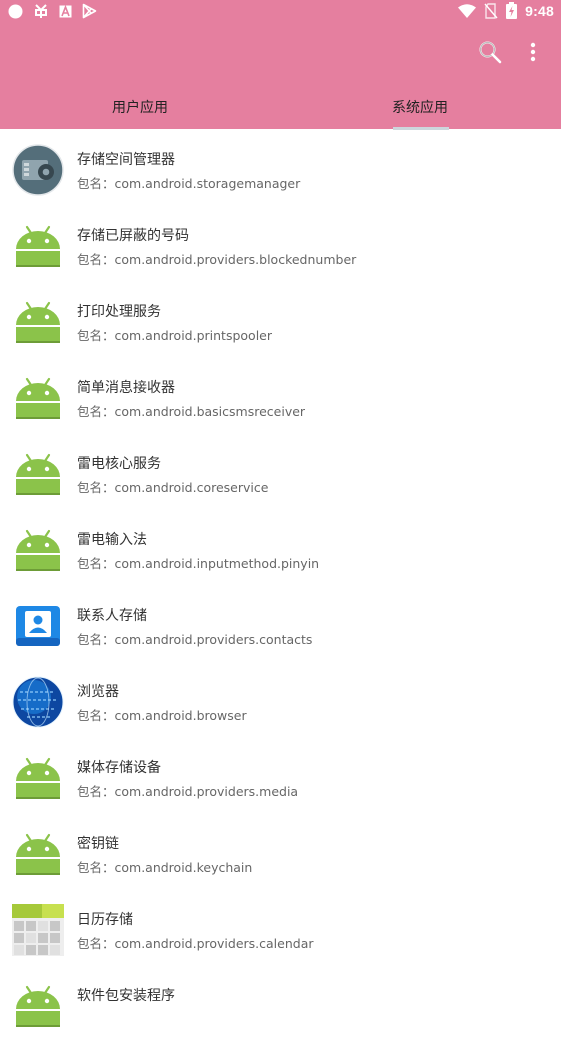  Describe the element at coordinates (38, 702) in the screenshot. I see `browser-globe-icon` at that location.